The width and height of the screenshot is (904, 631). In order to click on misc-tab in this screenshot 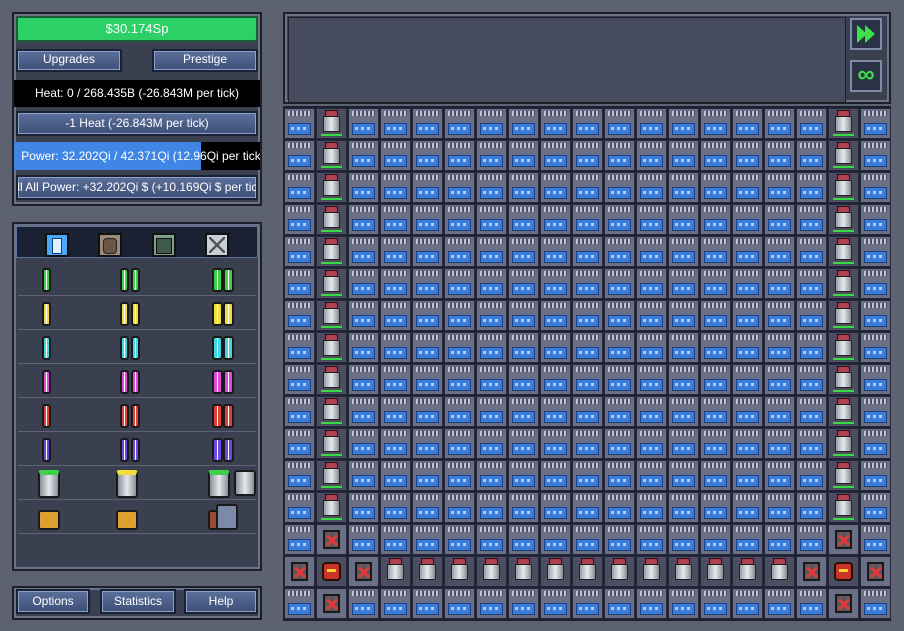, I will do `click(217, 245)`.